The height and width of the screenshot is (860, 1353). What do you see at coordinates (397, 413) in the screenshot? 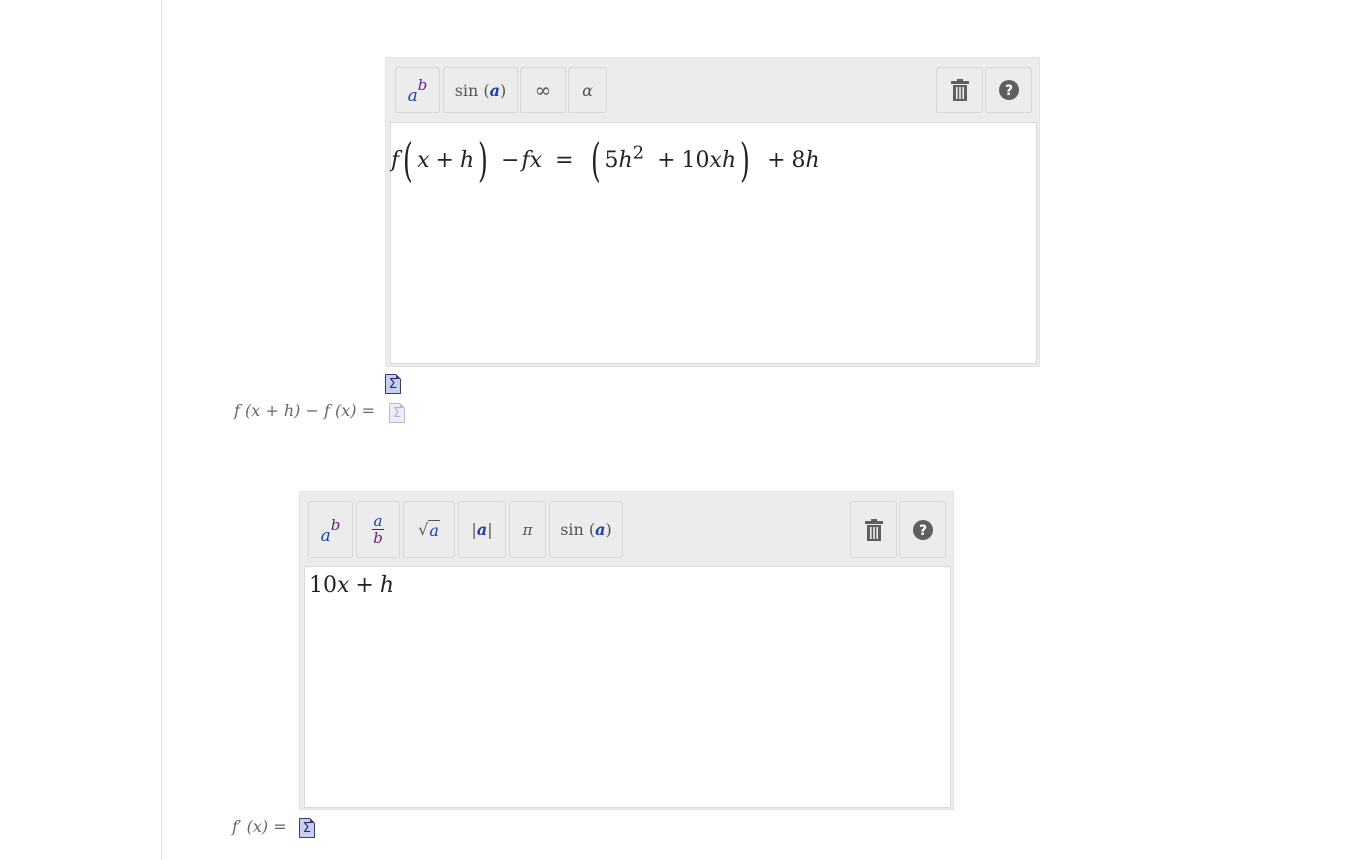
I see `answer-placeholder-icon: Σ` at bounding box center [397, 413].